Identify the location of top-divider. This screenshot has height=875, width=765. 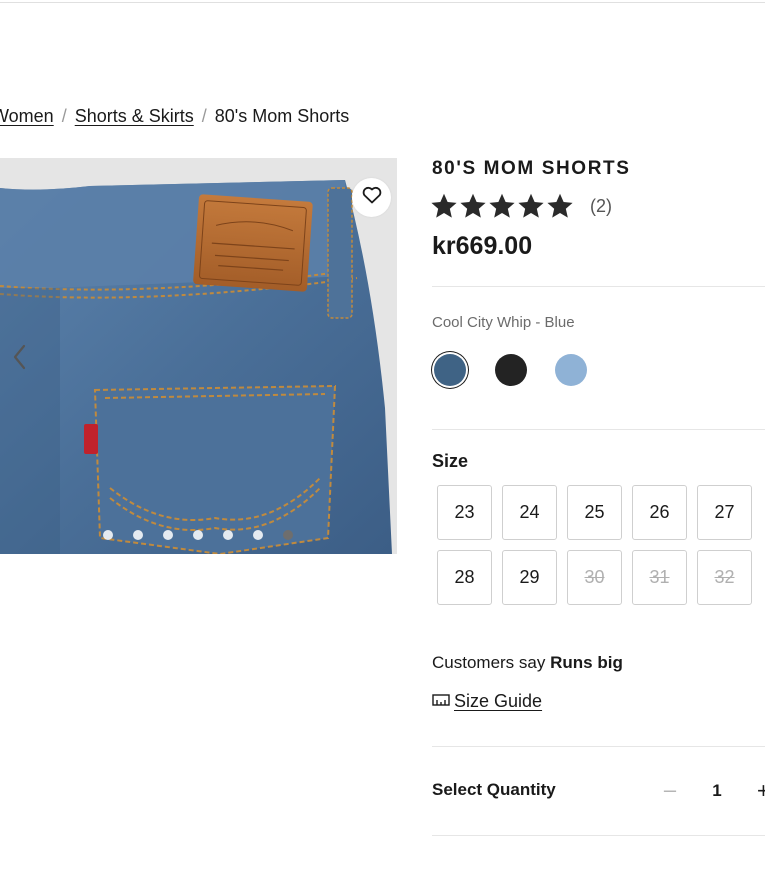
(382, 2).